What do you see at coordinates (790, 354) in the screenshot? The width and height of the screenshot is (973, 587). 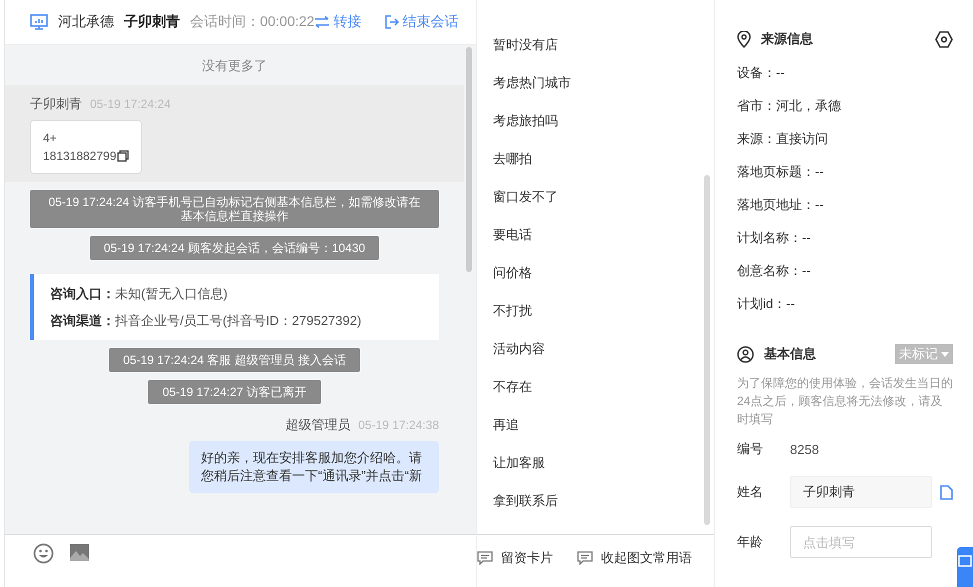 I see `section-title: 基本信息` at bounding box center [790, 354].